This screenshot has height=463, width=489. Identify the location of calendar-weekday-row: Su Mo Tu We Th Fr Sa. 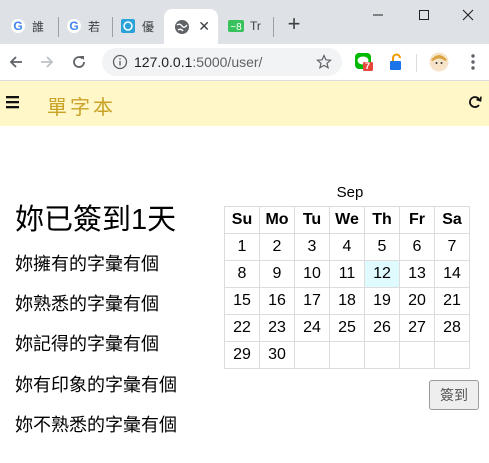
(347, 220).